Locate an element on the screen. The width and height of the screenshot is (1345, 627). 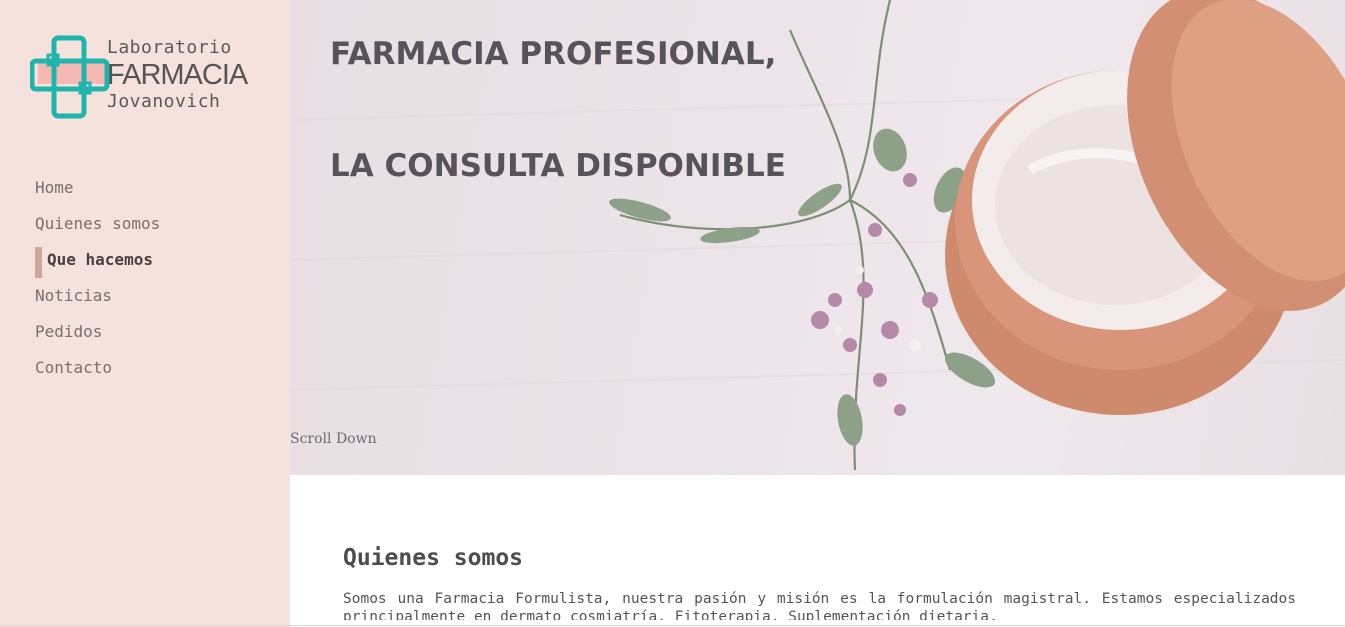
divider is located at coordinates (672, 625).